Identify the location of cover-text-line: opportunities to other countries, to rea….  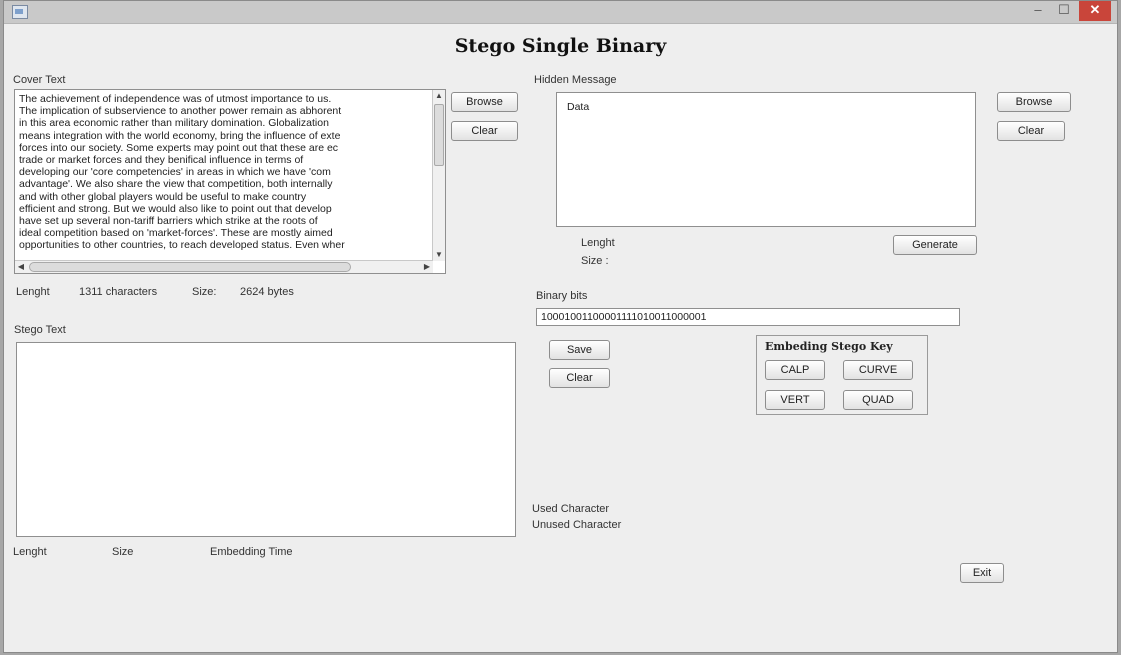
(182, 245).